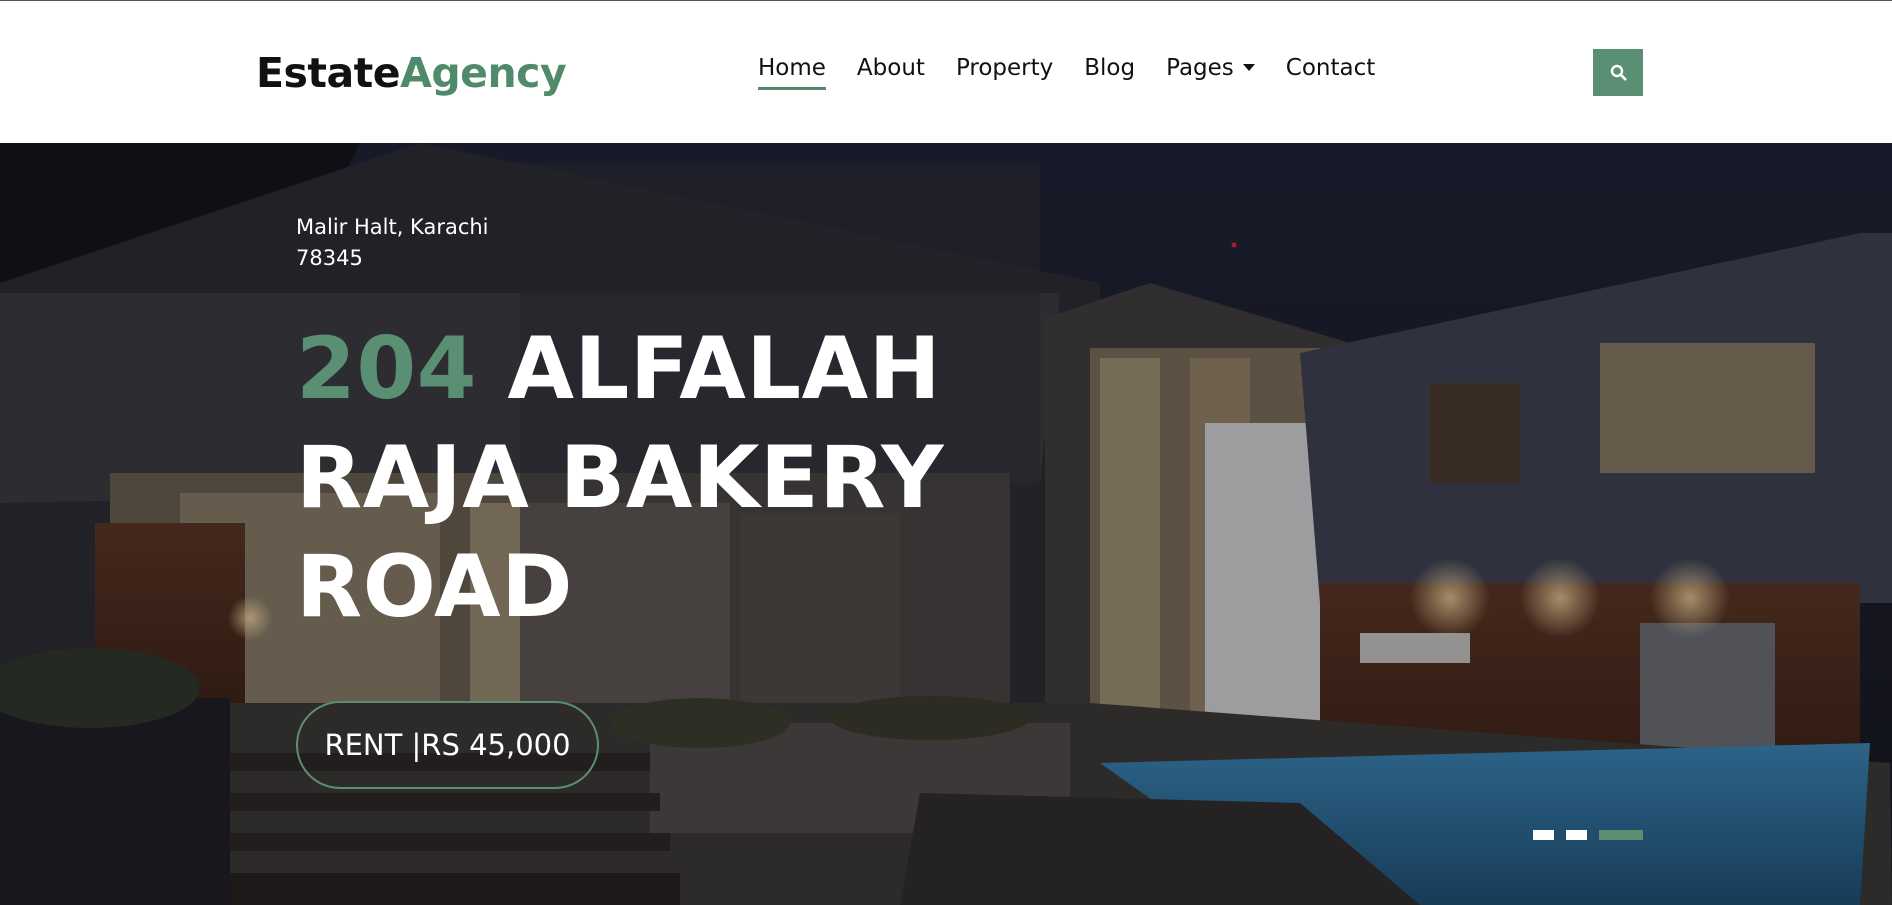 This screenshot has height=905, width=1892. What do you see at coordinates (891, 75) in the screenshot?
I see `nav-item-about: About` at bounding box center [891, 75].